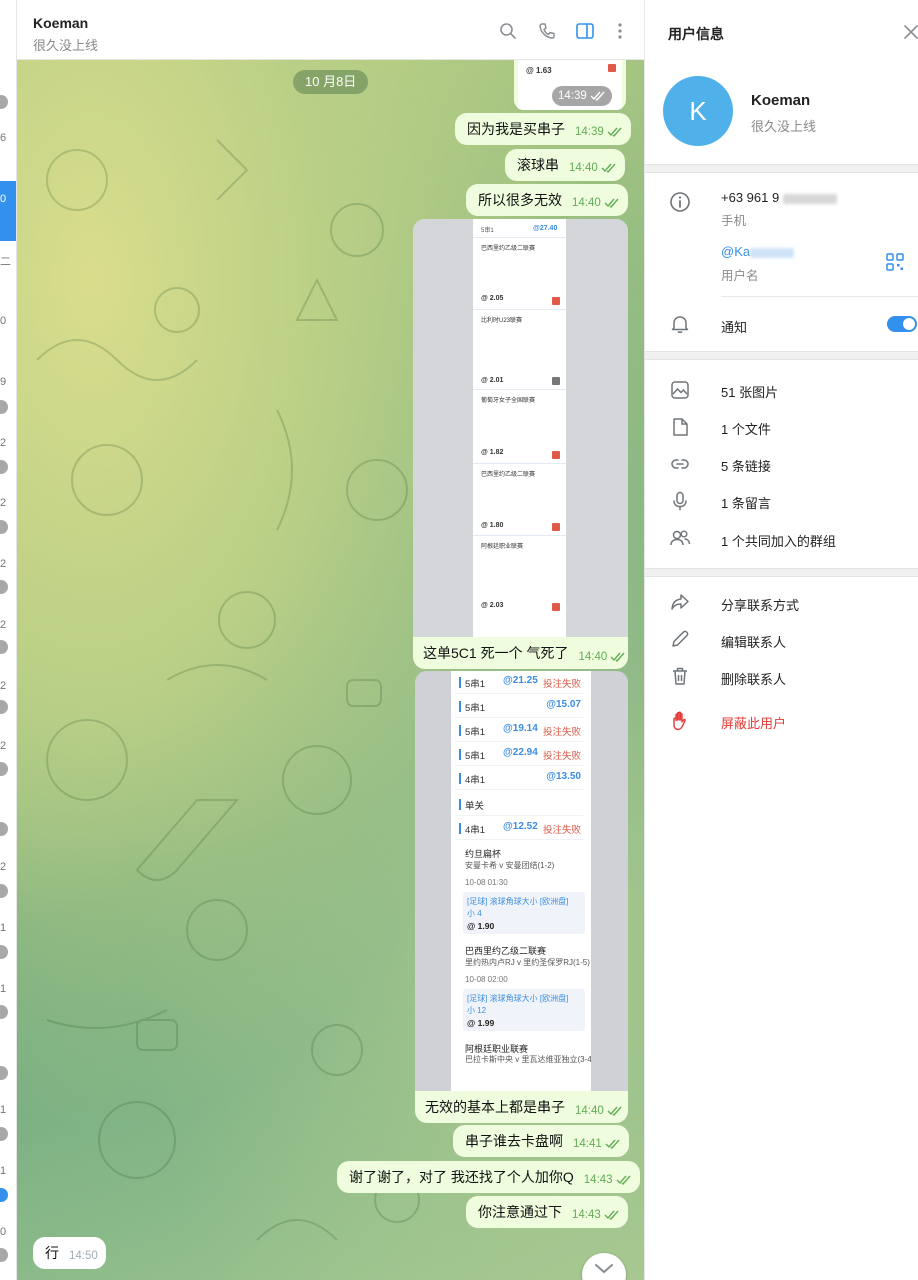 The width and height of the screenshot is (918, 1280). Describe the element at coordinates (543, 129) in the screenshot. I see `message-bubble-outgoing: 因为我是买串子 14:39` at that location.